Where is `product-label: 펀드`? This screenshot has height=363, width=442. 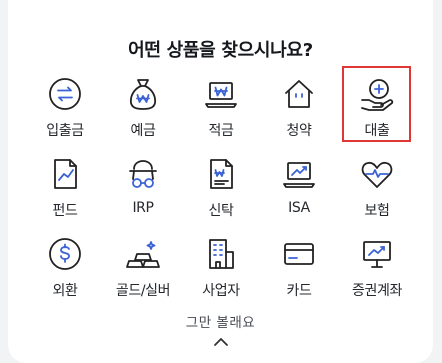
product-label: 펀드 is located at coordinates (65, 211).